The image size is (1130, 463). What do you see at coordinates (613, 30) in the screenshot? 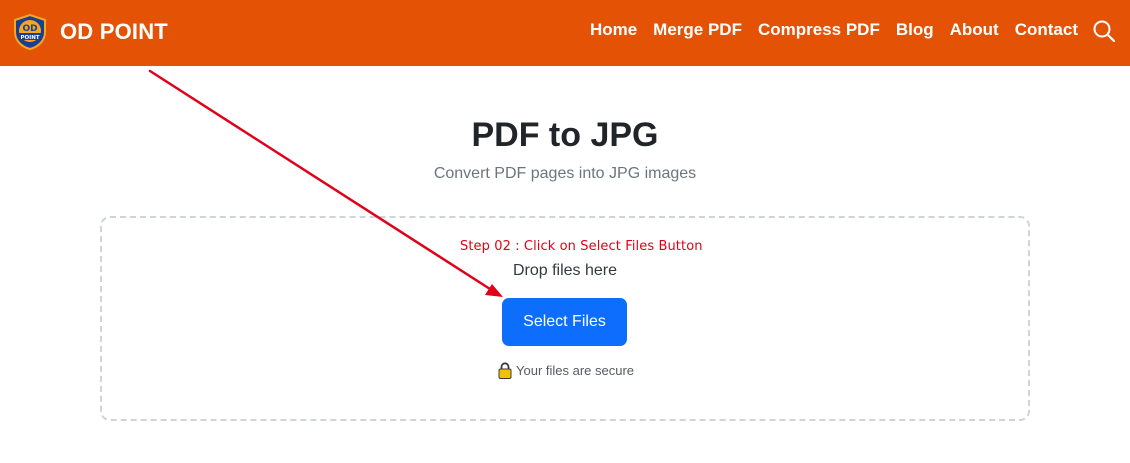
I see `nav-home: Home` at bounding box center [613, 30].